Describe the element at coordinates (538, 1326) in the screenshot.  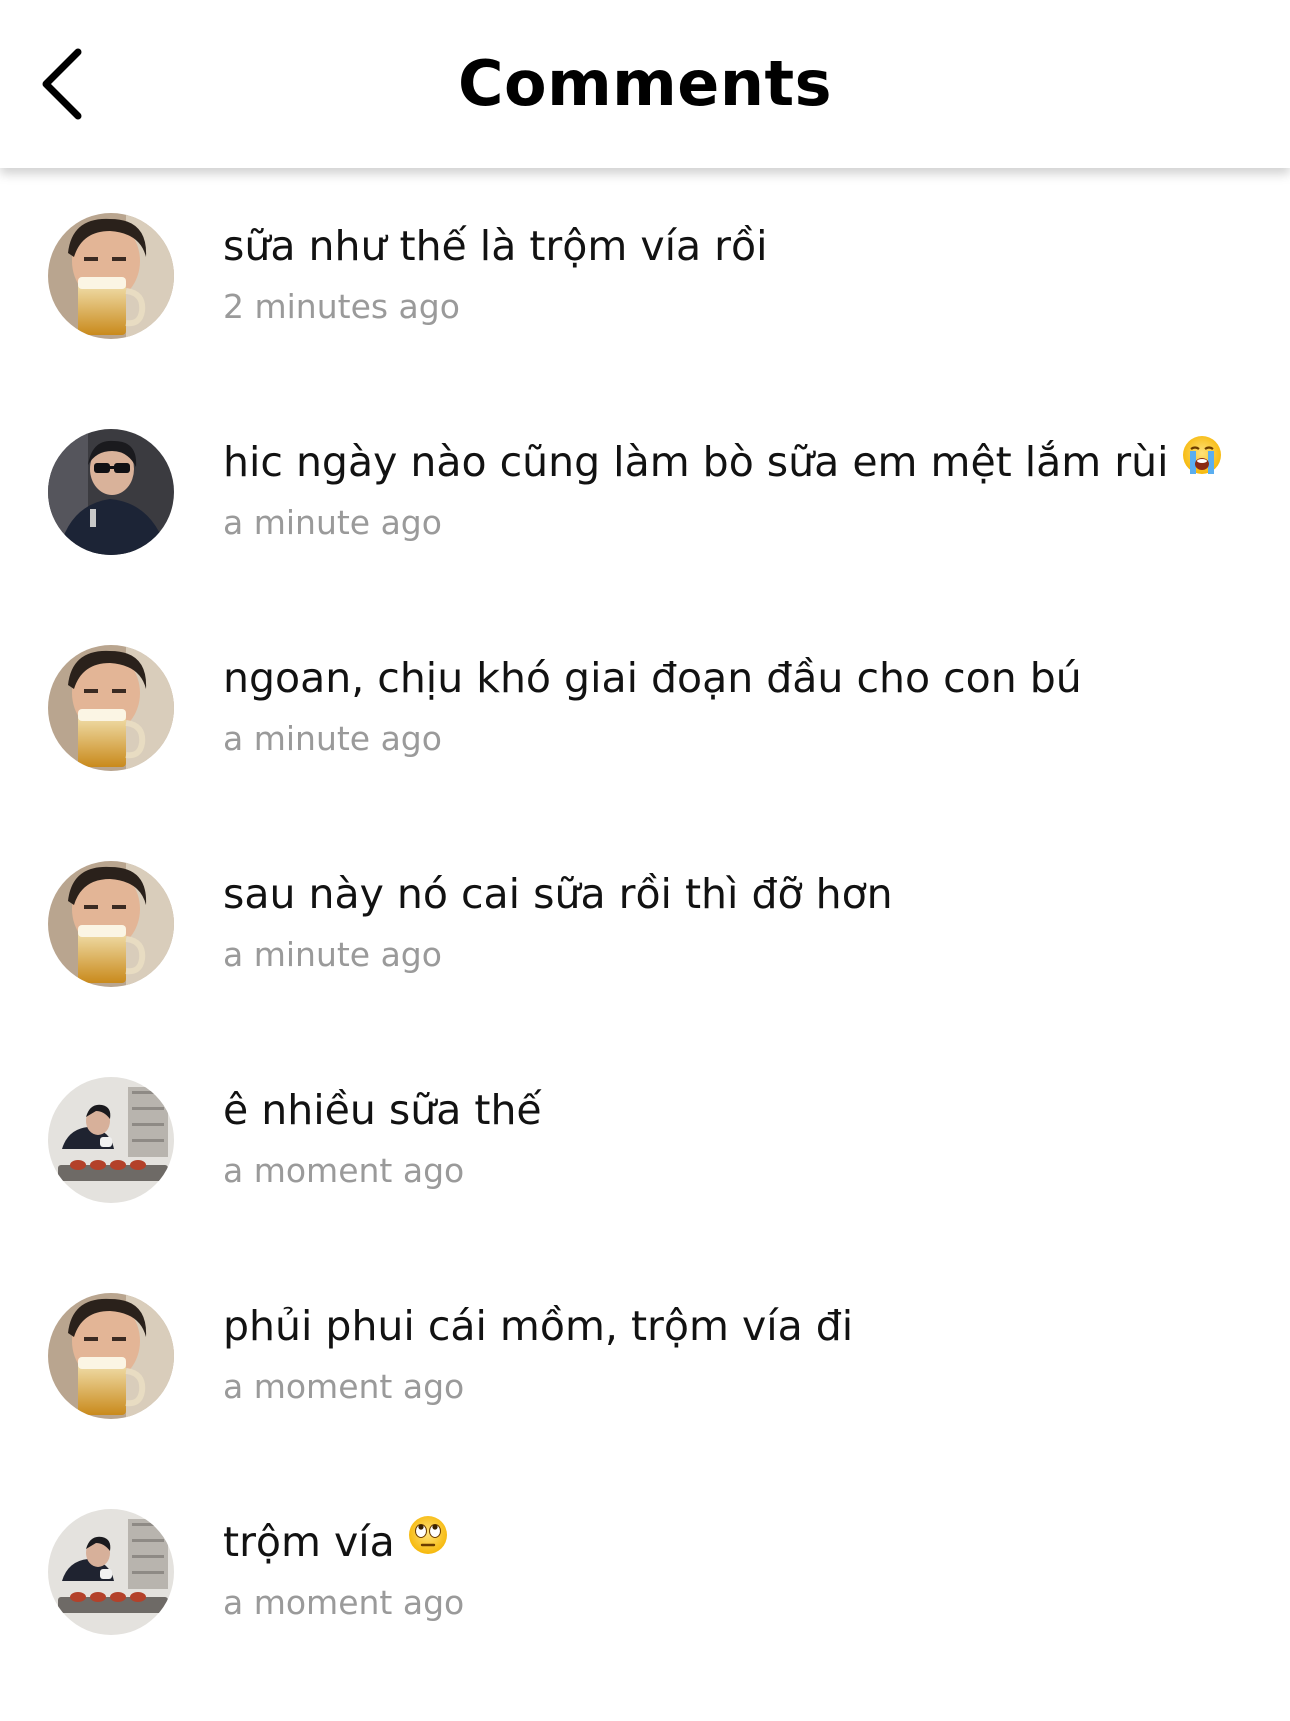
I see `comment-text: phủi phui cái mồm, trộm vía đi` at that location.